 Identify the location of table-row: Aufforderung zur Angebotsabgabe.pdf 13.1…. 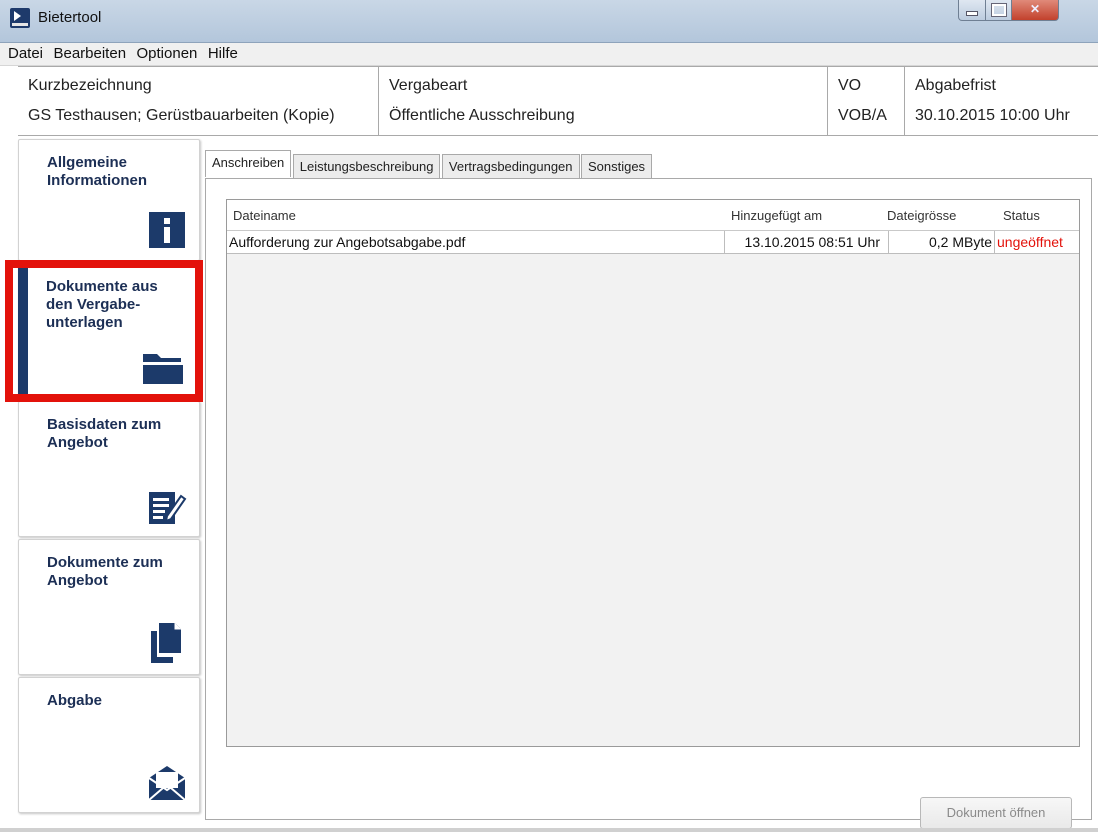
(653, 242).